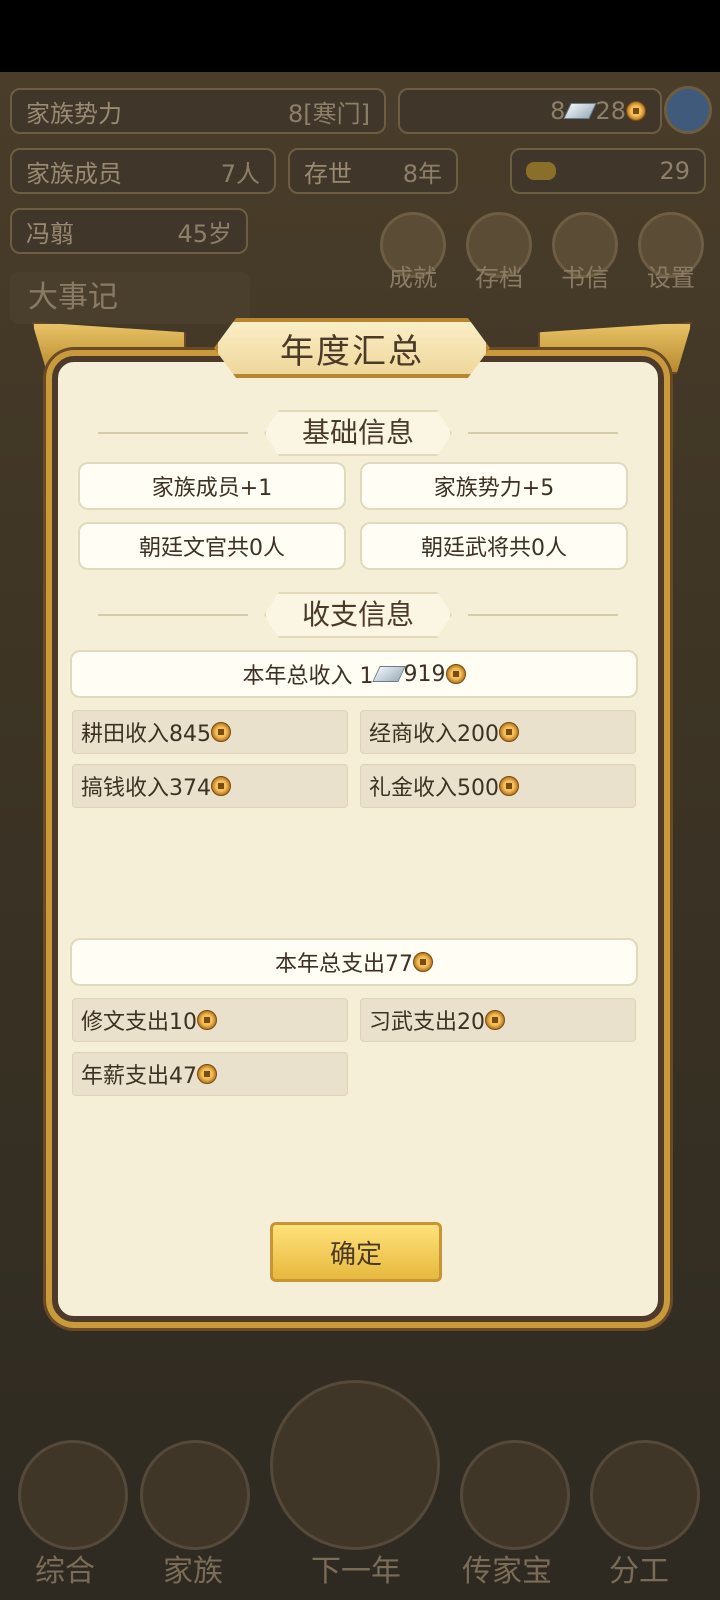 The height and width of the screenshot is (1600, 720). What do you see at coordinates (608, 171) in the screenshot?
I see `gold-pill: 29` at bounding box center [608, 171].